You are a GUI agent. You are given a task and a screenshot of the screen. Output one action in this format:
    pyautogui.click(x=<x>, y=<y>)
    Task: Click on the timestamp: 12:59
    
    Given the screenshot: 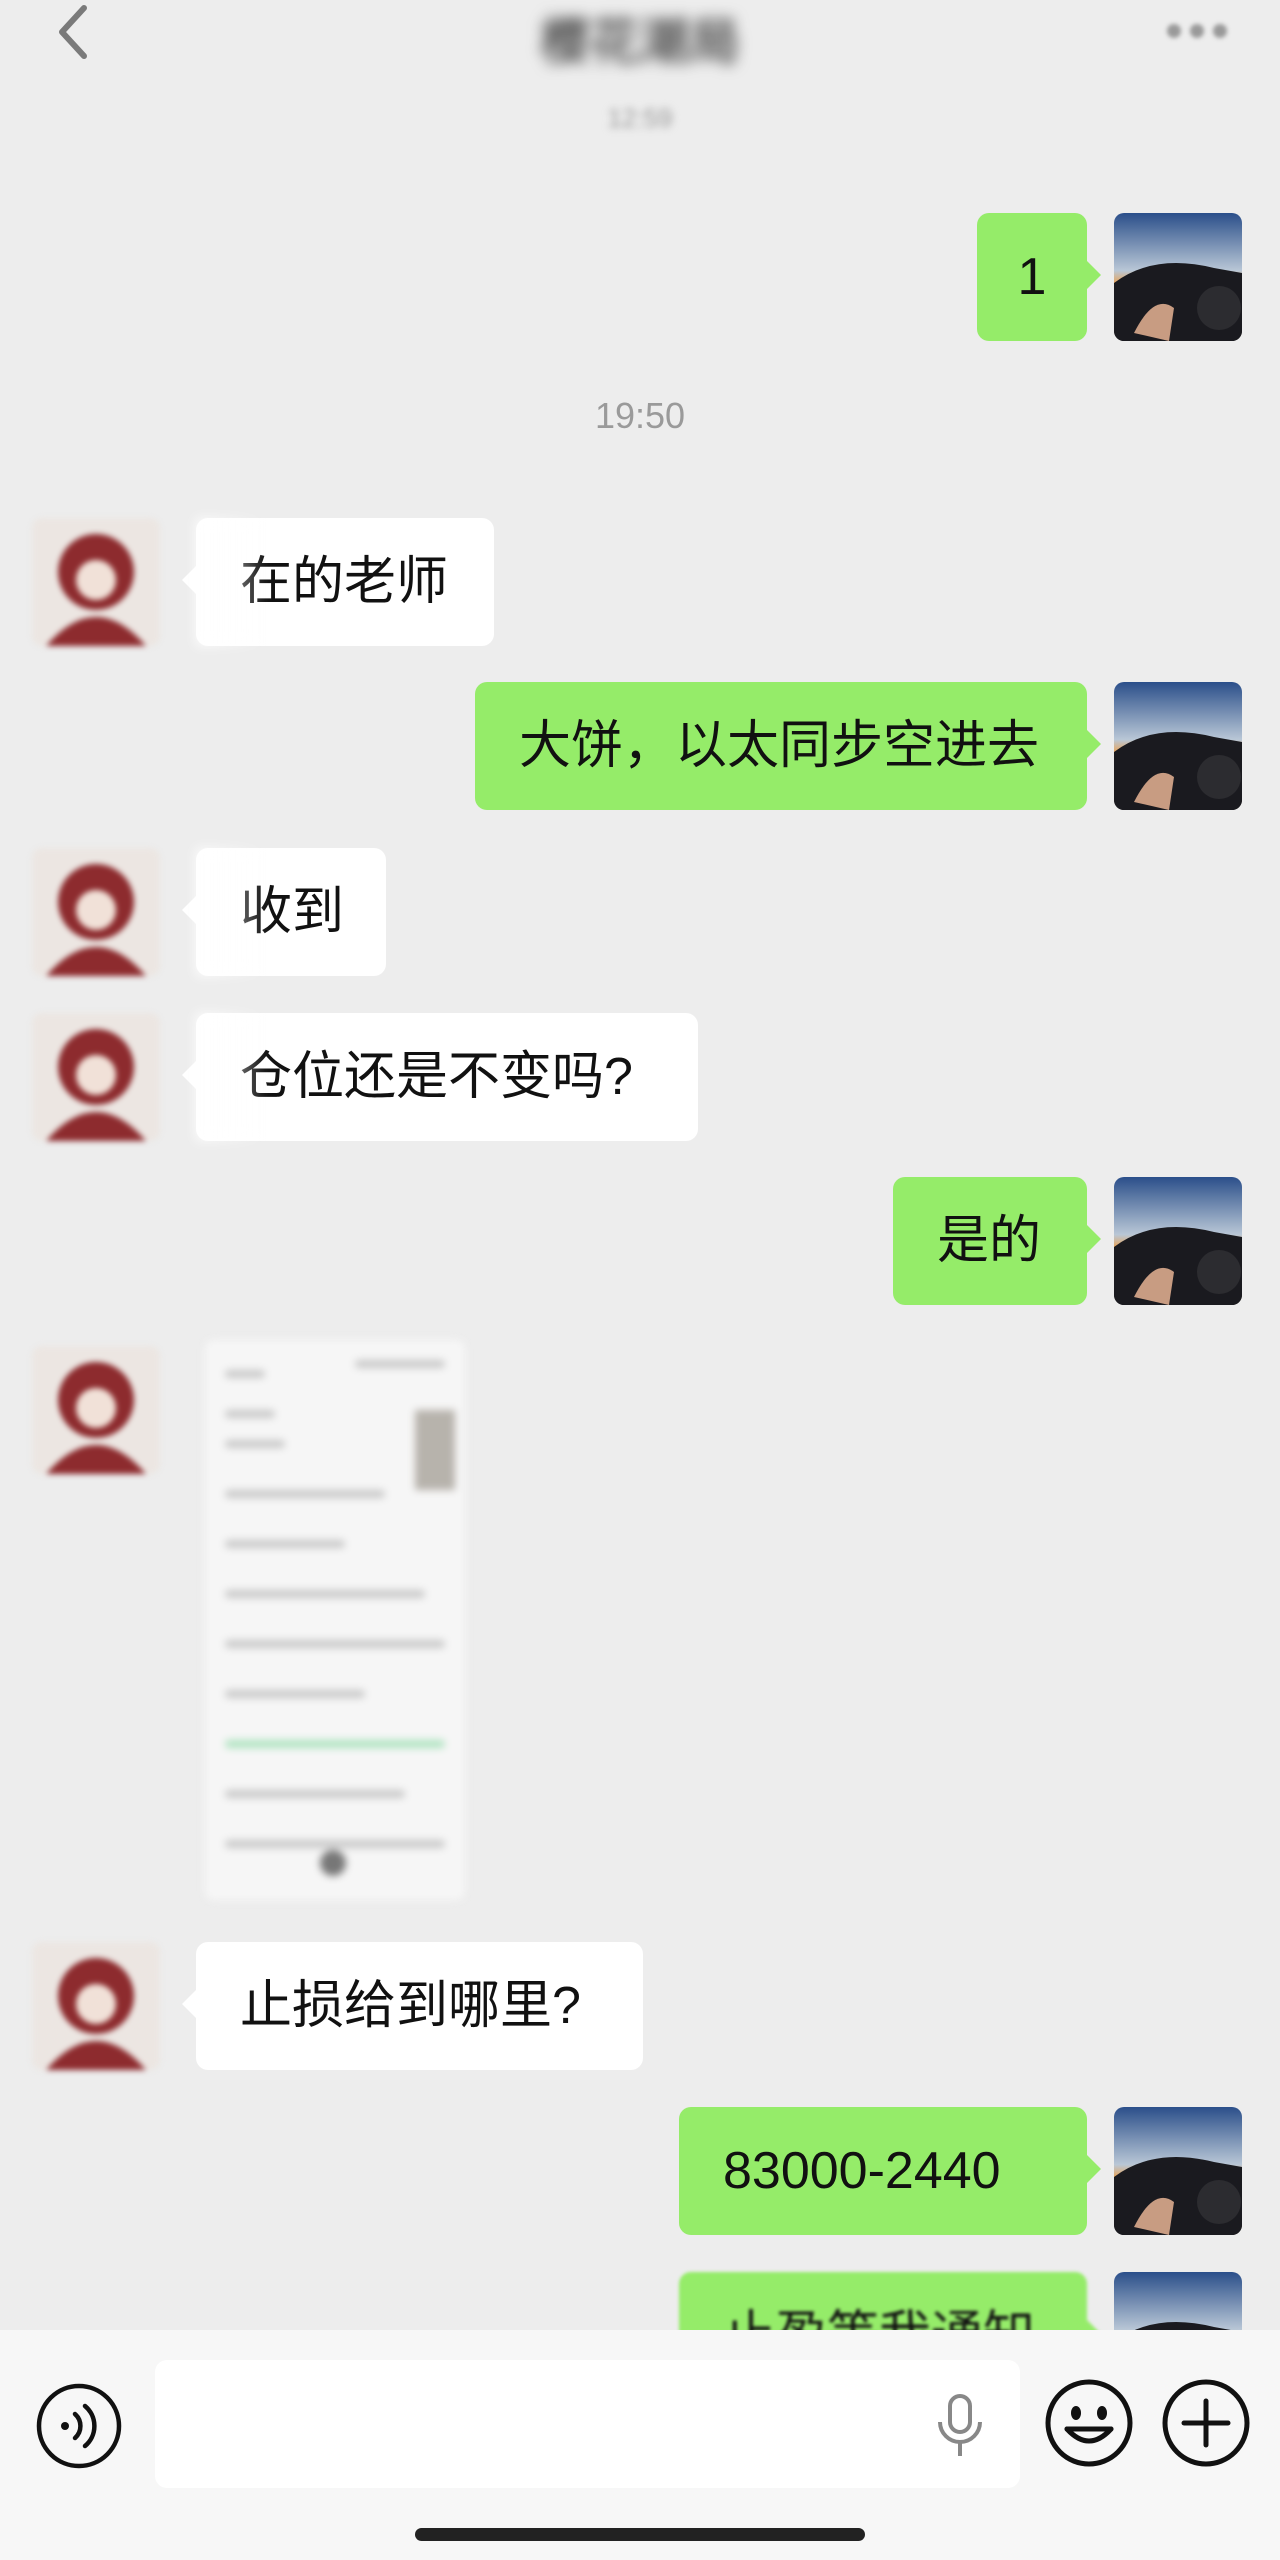 What is the action you would take?
    pyautogui.click(x=640, y=118)
    